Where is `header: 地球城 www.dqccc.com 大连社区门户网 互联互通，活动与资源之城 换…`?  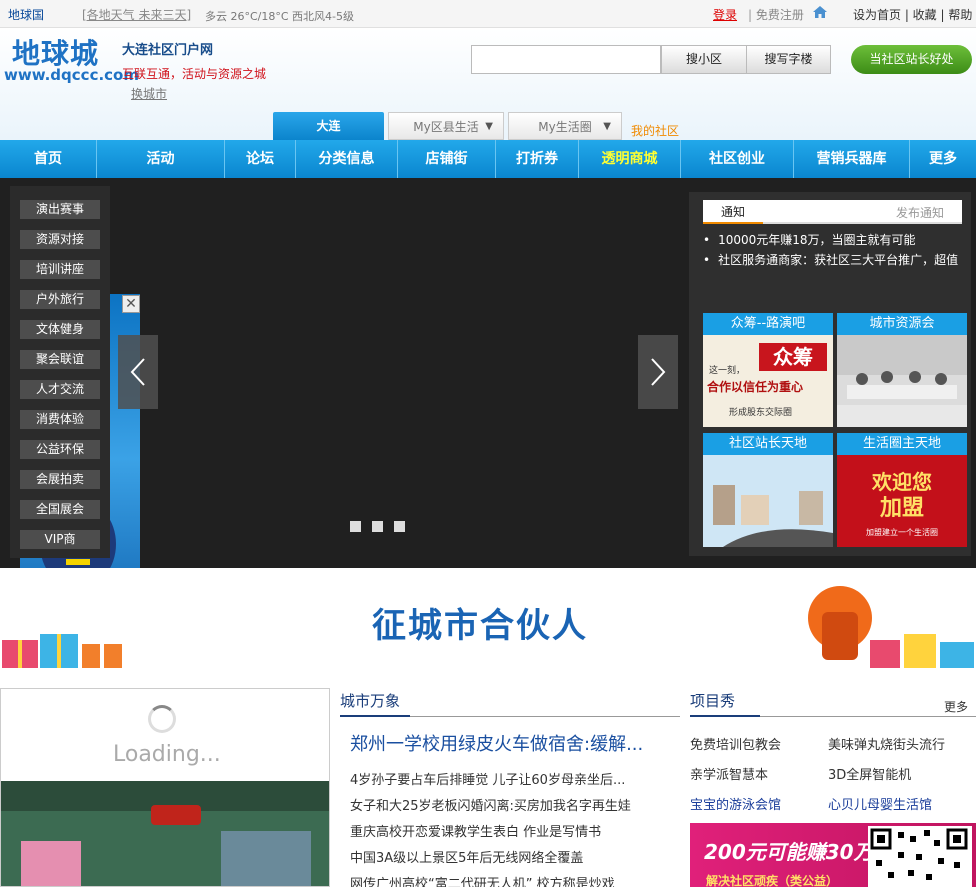
header: 地球城 www.dqccc.com 大连社区门户网 互联互通，活动与资源之城 换… is located at coordinates (488, 84).